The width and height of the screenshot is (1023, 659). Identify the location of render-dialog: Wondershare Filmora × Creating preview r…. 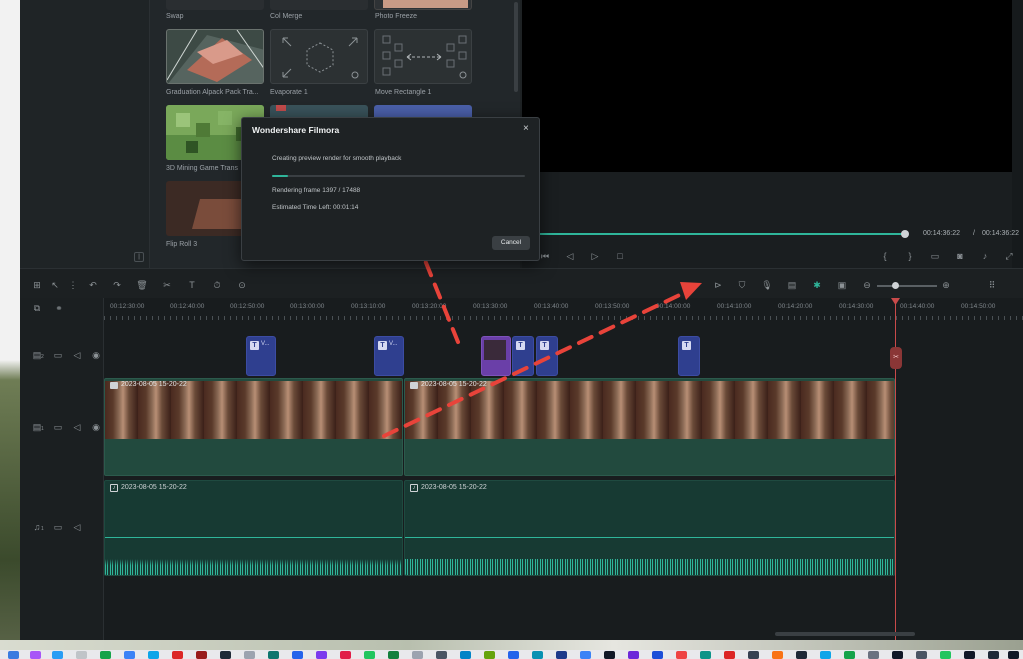
(390, 189).